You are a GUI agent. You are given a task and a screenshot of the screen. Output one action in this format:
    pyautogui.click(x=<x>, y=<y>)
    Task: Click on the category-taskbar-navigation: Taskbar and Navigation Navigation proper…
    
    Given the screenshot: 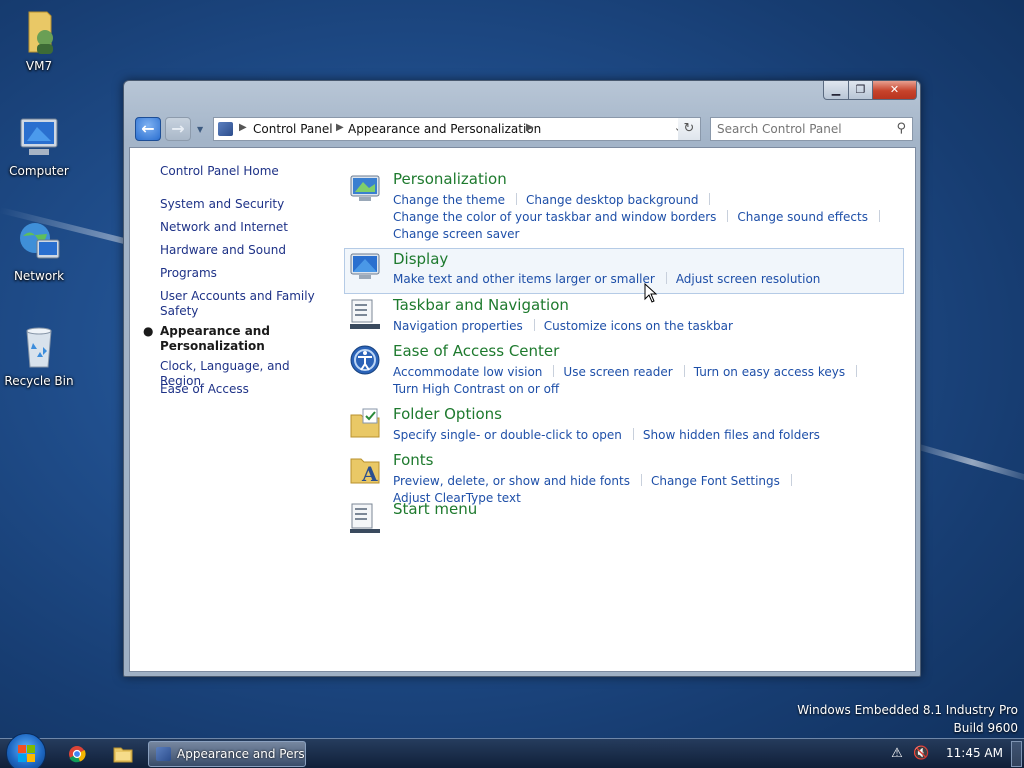 What is the action you would take?
    pyautogui.click(x=625, y=316)
    